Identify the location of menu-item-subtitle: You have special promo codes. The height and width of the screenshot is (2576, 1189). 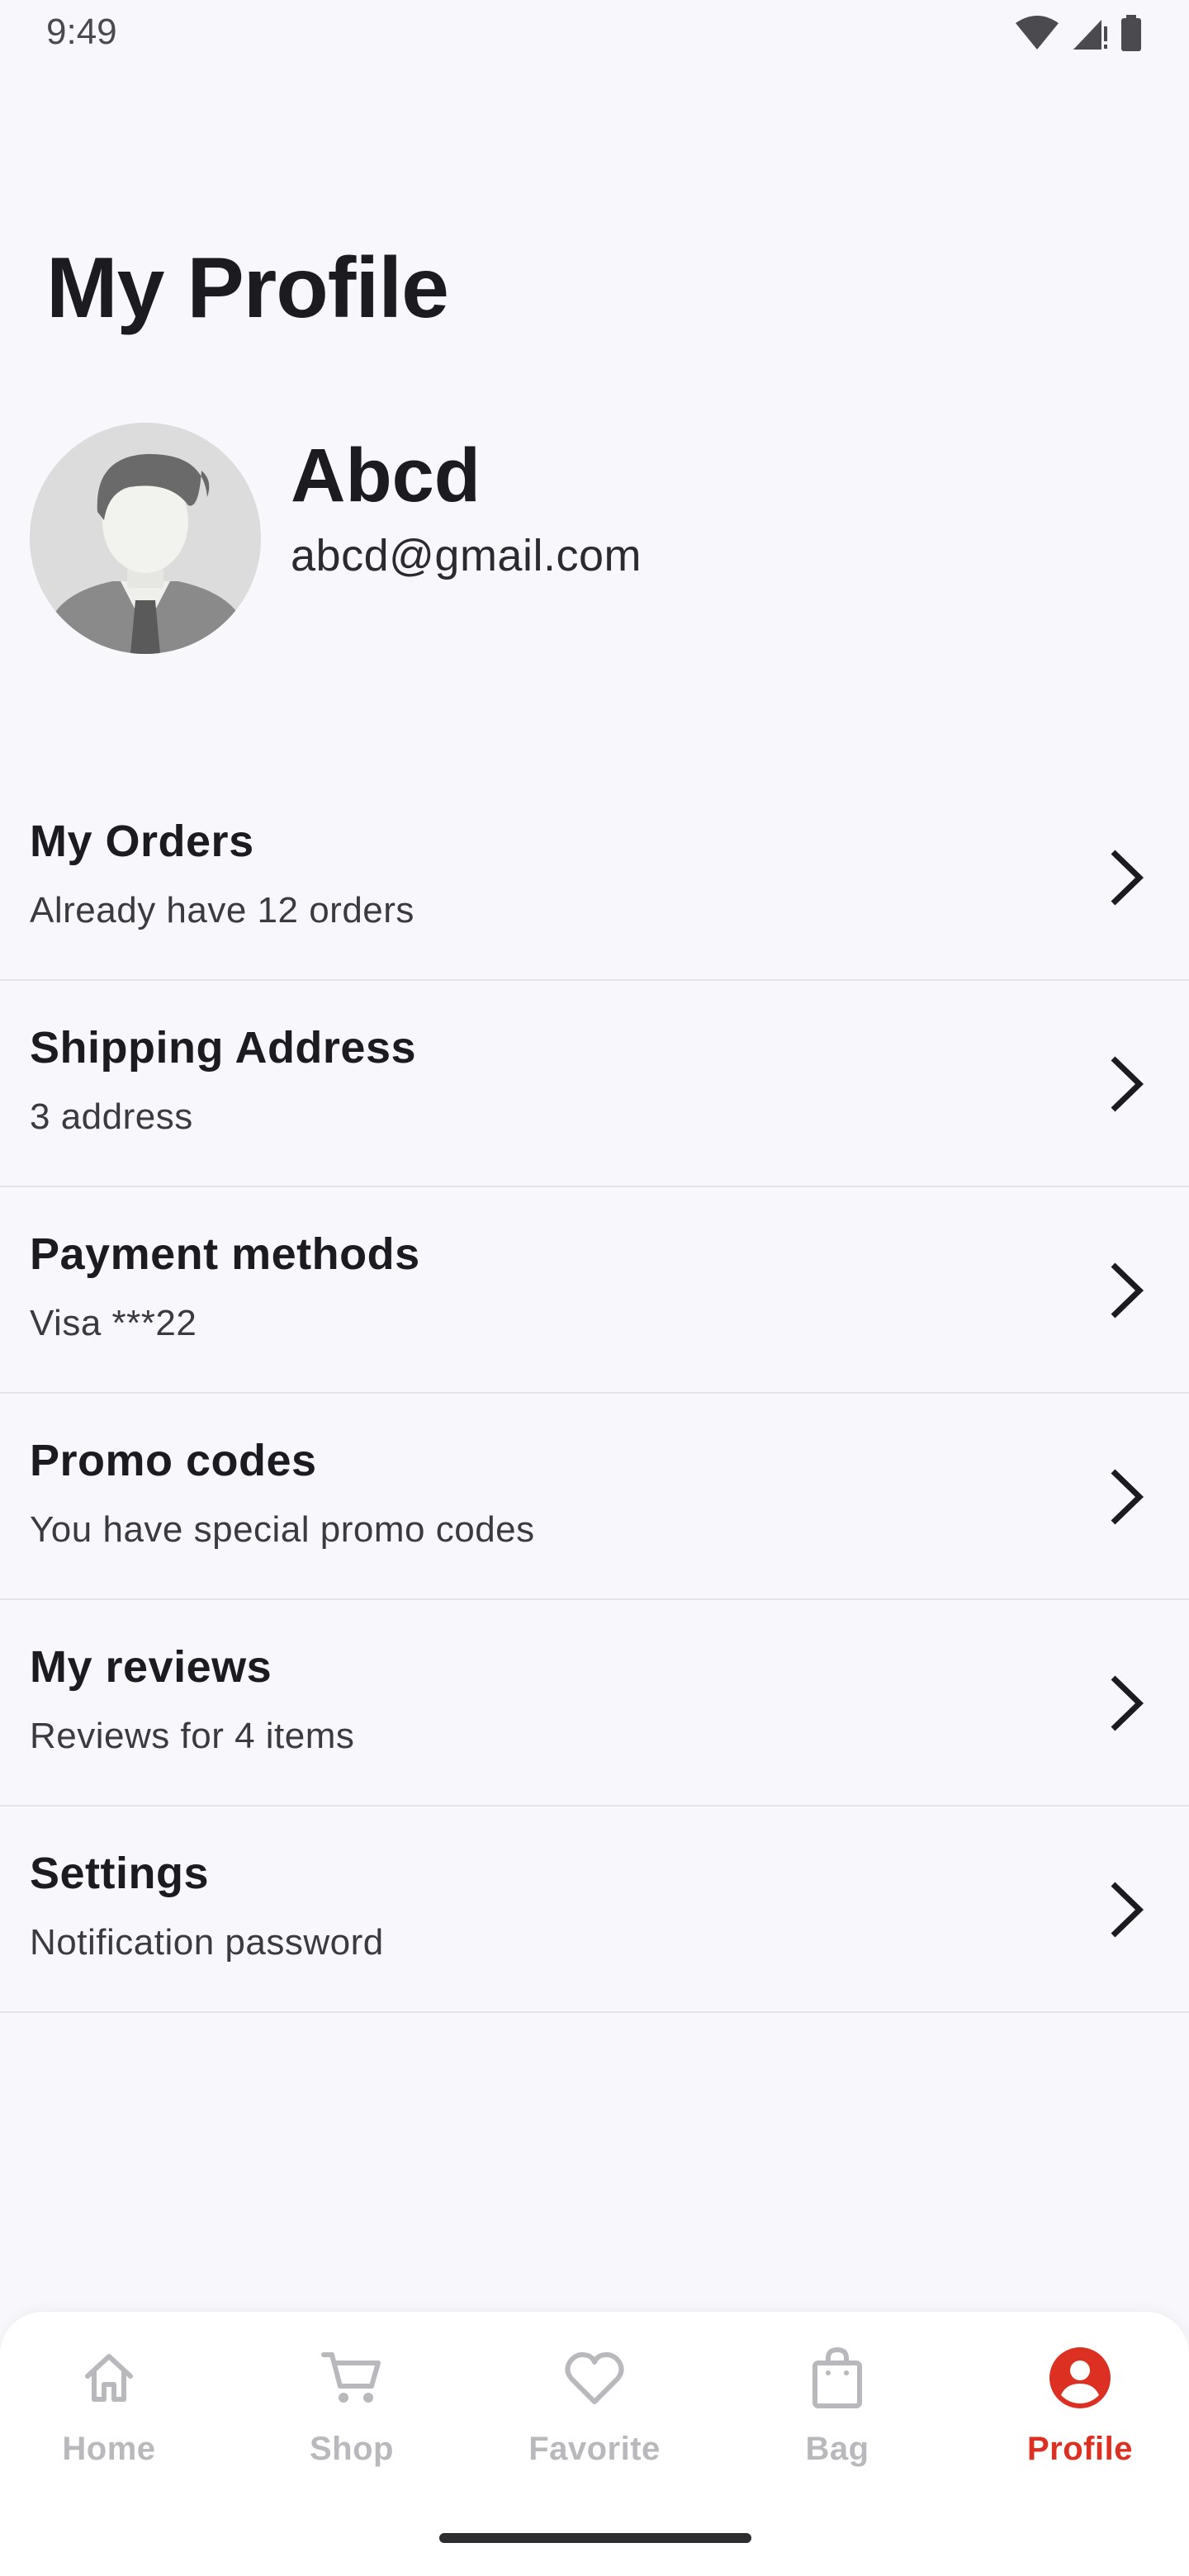
(282, 1529).